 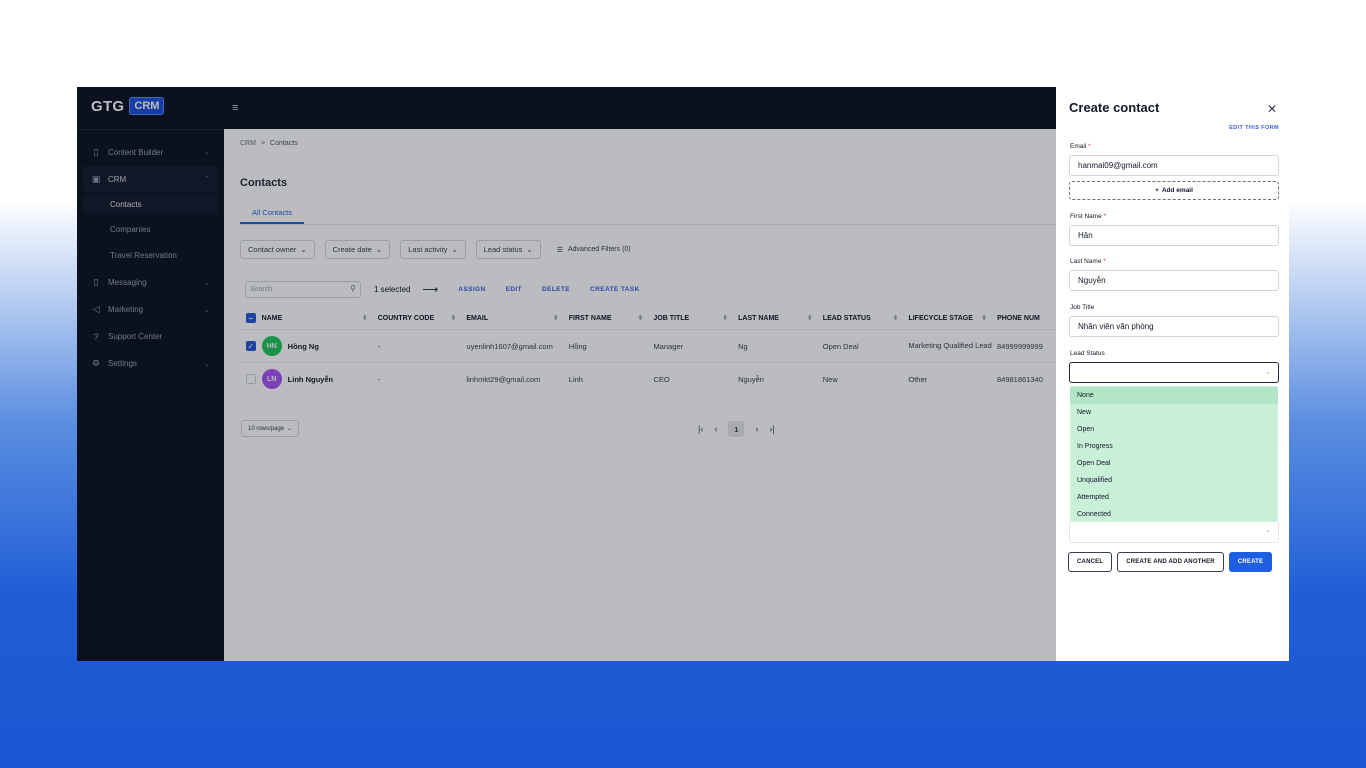 I want to click on option-attempted: Attempted, so click(x=1174, y=497).